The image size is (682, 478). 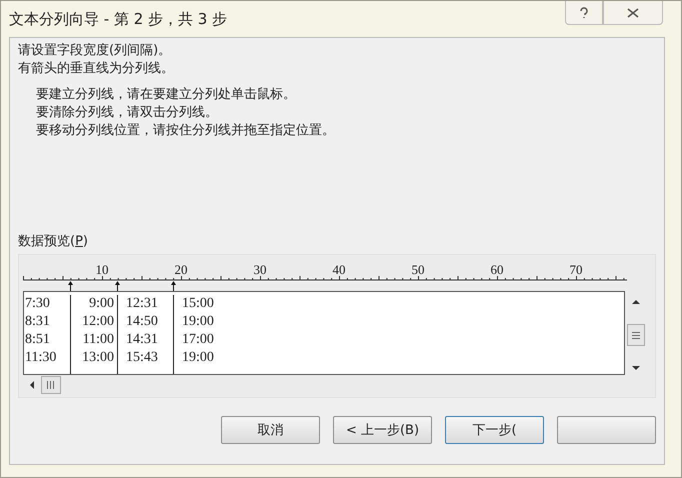 I want to click on close-button, so click(x=633, y=13).